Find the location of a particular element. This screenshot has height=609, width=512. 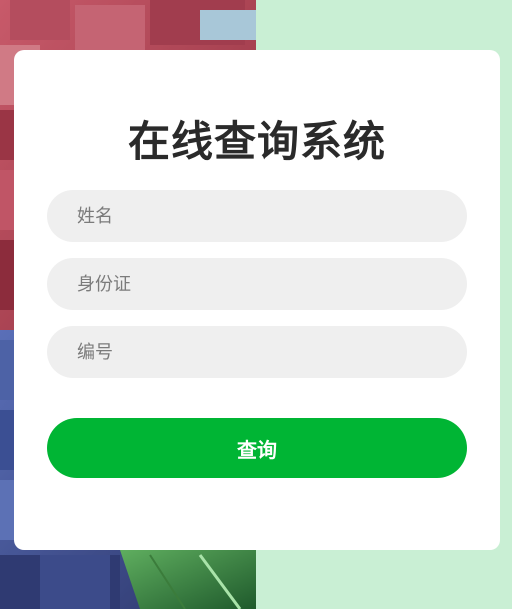

id-card-input is located at coordinates (257, 284).